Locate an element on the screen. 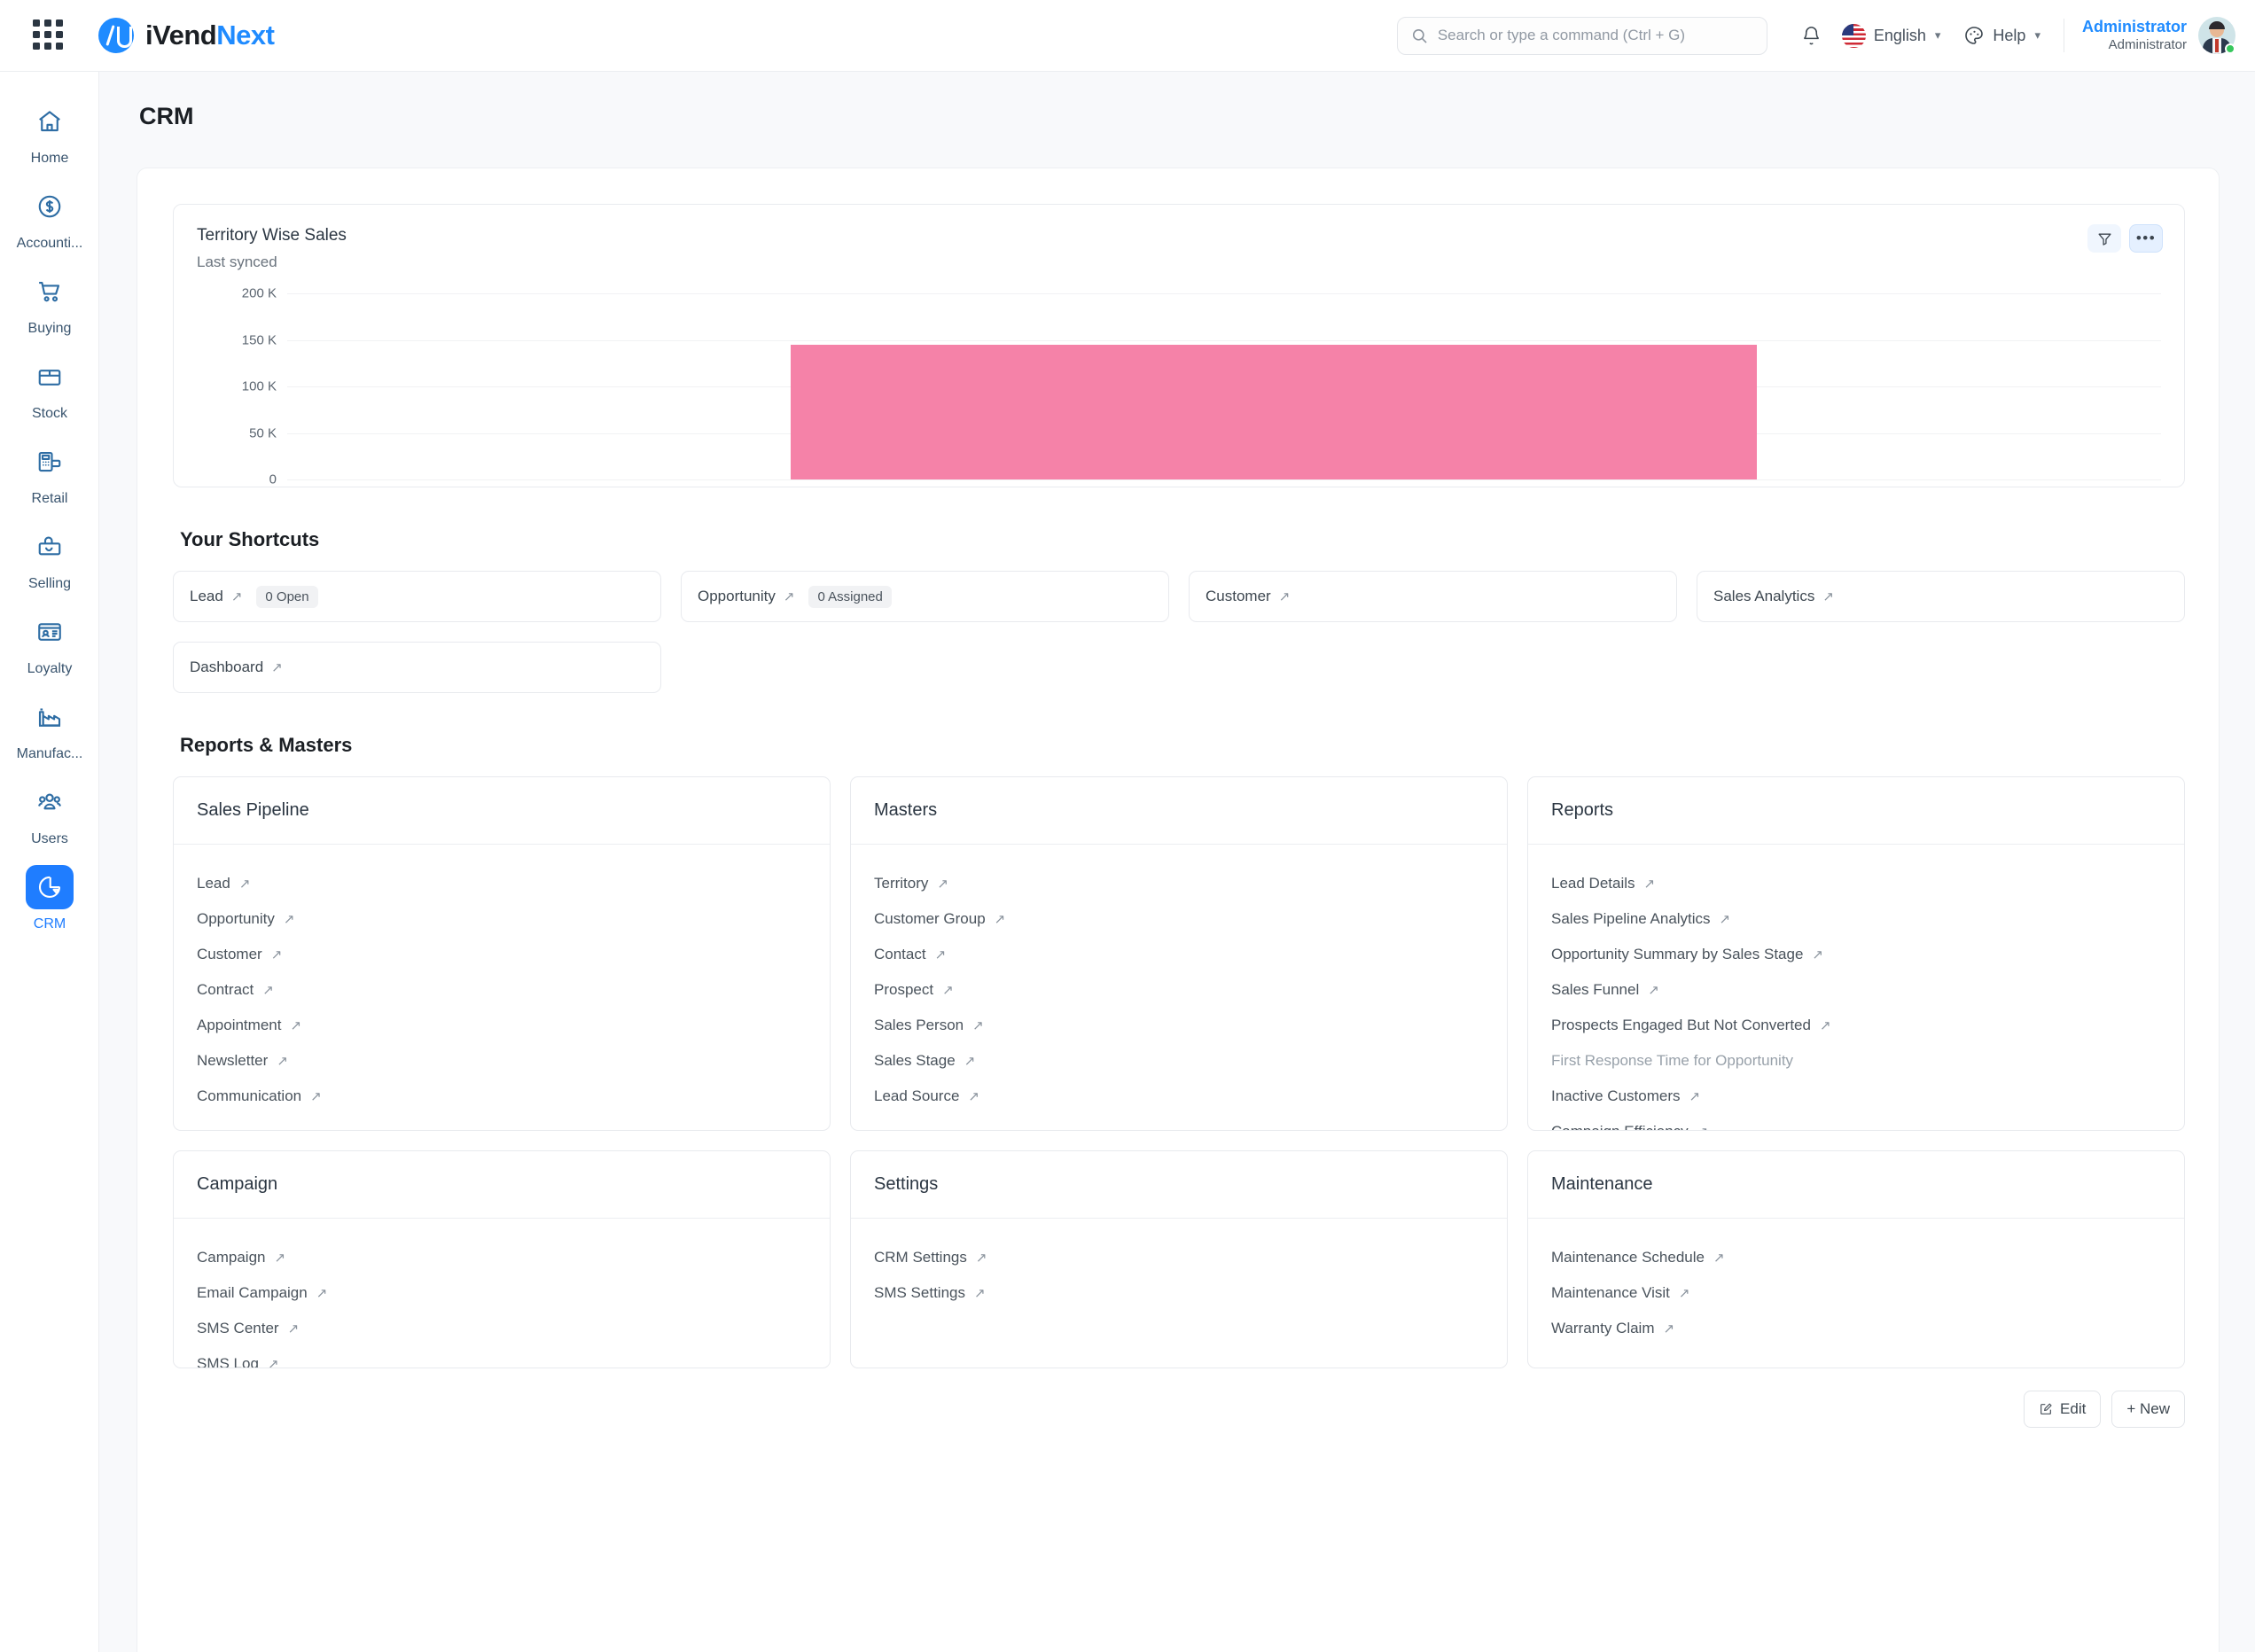  link-label: Contact is located at coordinates (900, 954).